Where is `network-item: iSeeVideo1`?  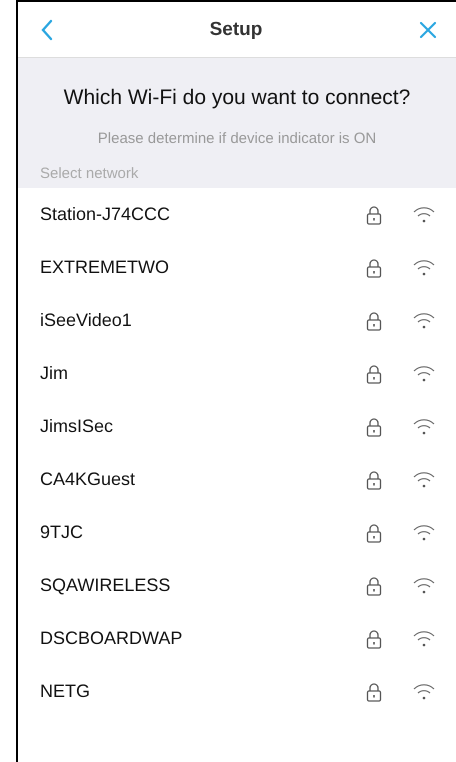
network-item: iSeeVideo1 is located at coordinates (237, 320).